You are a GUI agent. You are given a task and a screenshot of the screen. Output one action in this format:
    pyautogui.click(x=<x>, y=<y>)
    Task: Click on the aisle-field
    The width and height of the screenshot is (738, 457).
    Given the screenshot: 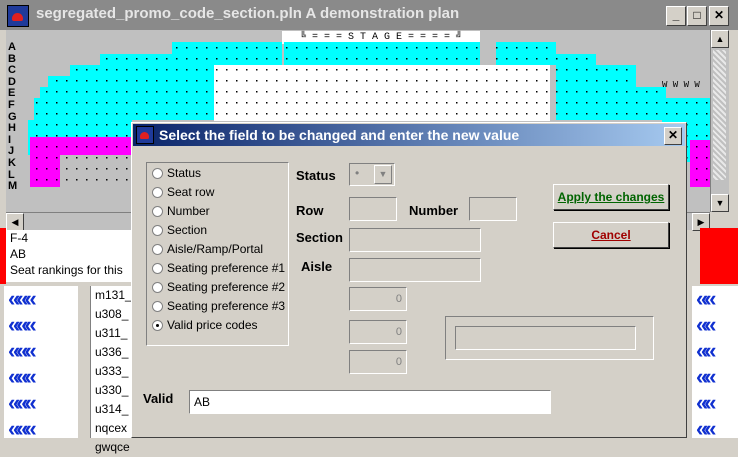 What is the action you would take?
    pyautogui.click(x=415, y=270)
    